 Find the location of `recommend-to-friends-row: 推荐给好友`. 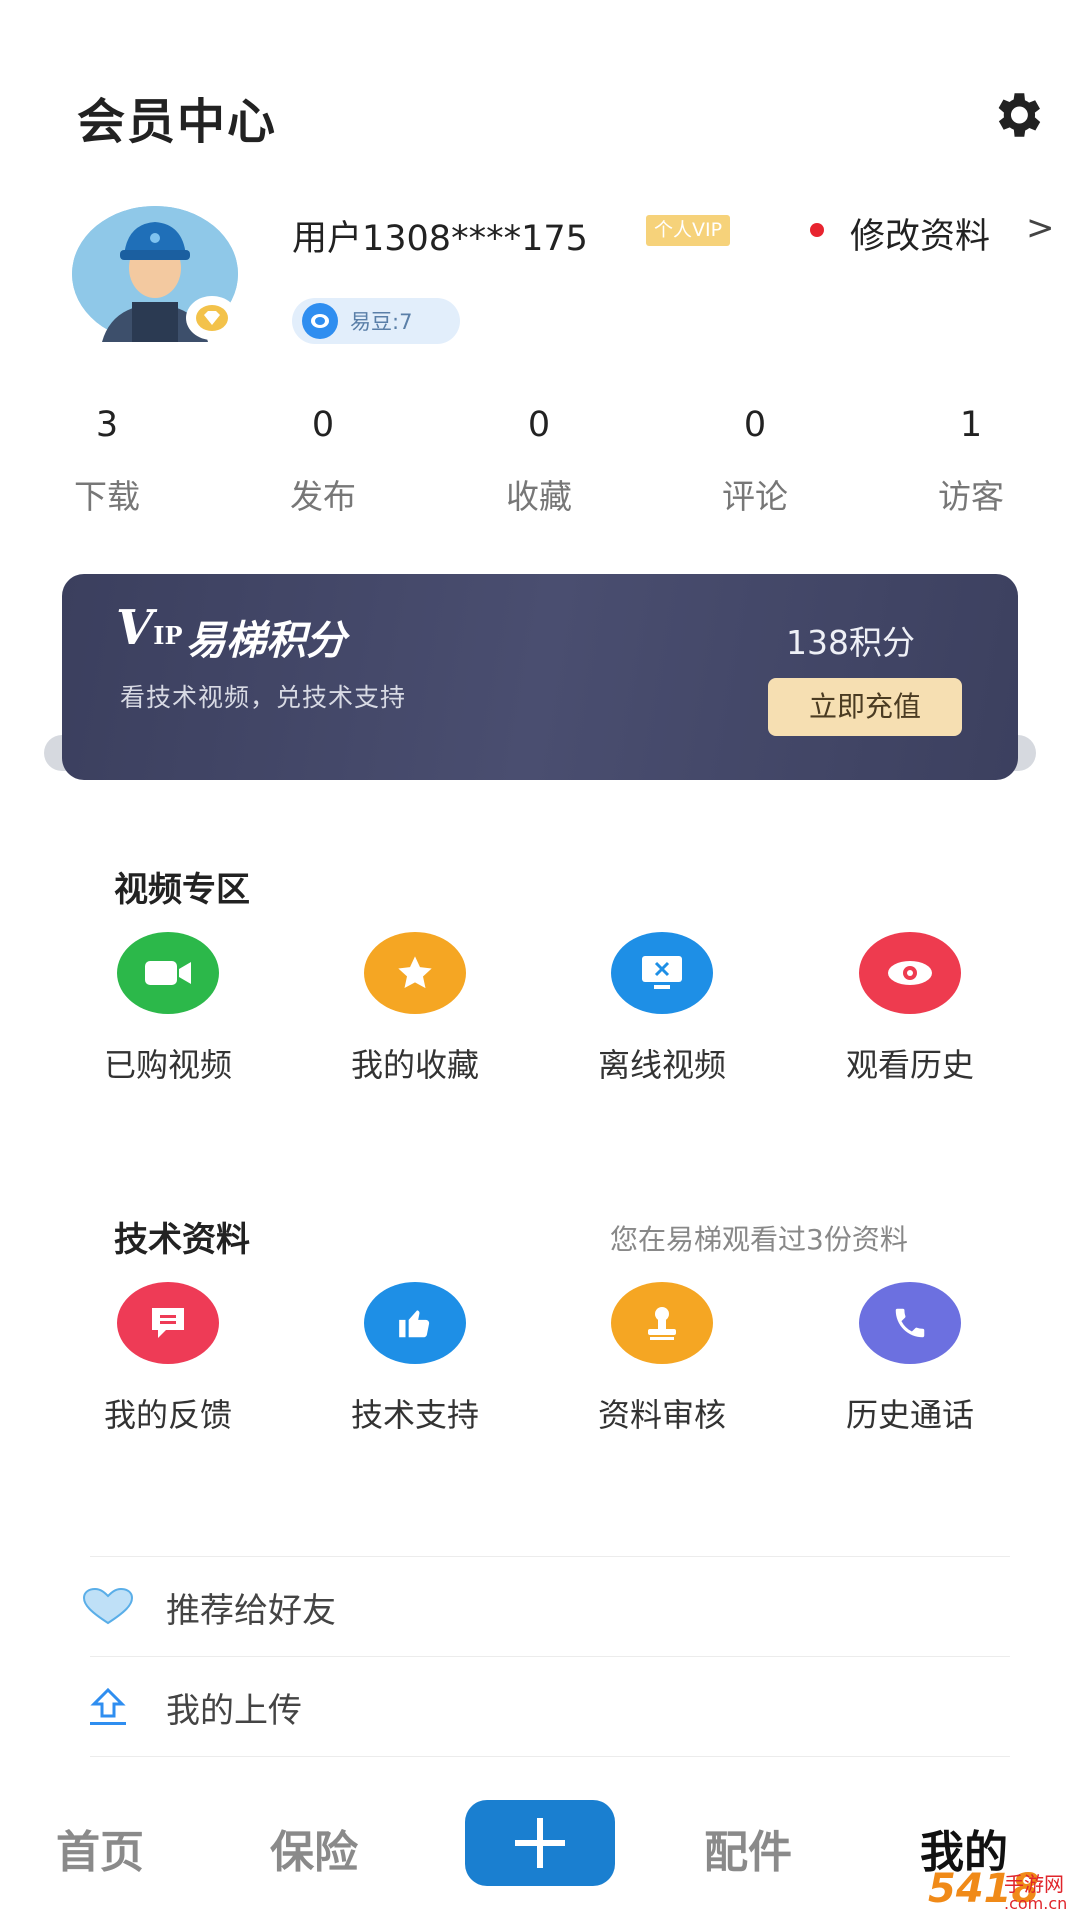

recommend-to-friends-row: 推荐给好友 is located at coordinates (550, 1607).